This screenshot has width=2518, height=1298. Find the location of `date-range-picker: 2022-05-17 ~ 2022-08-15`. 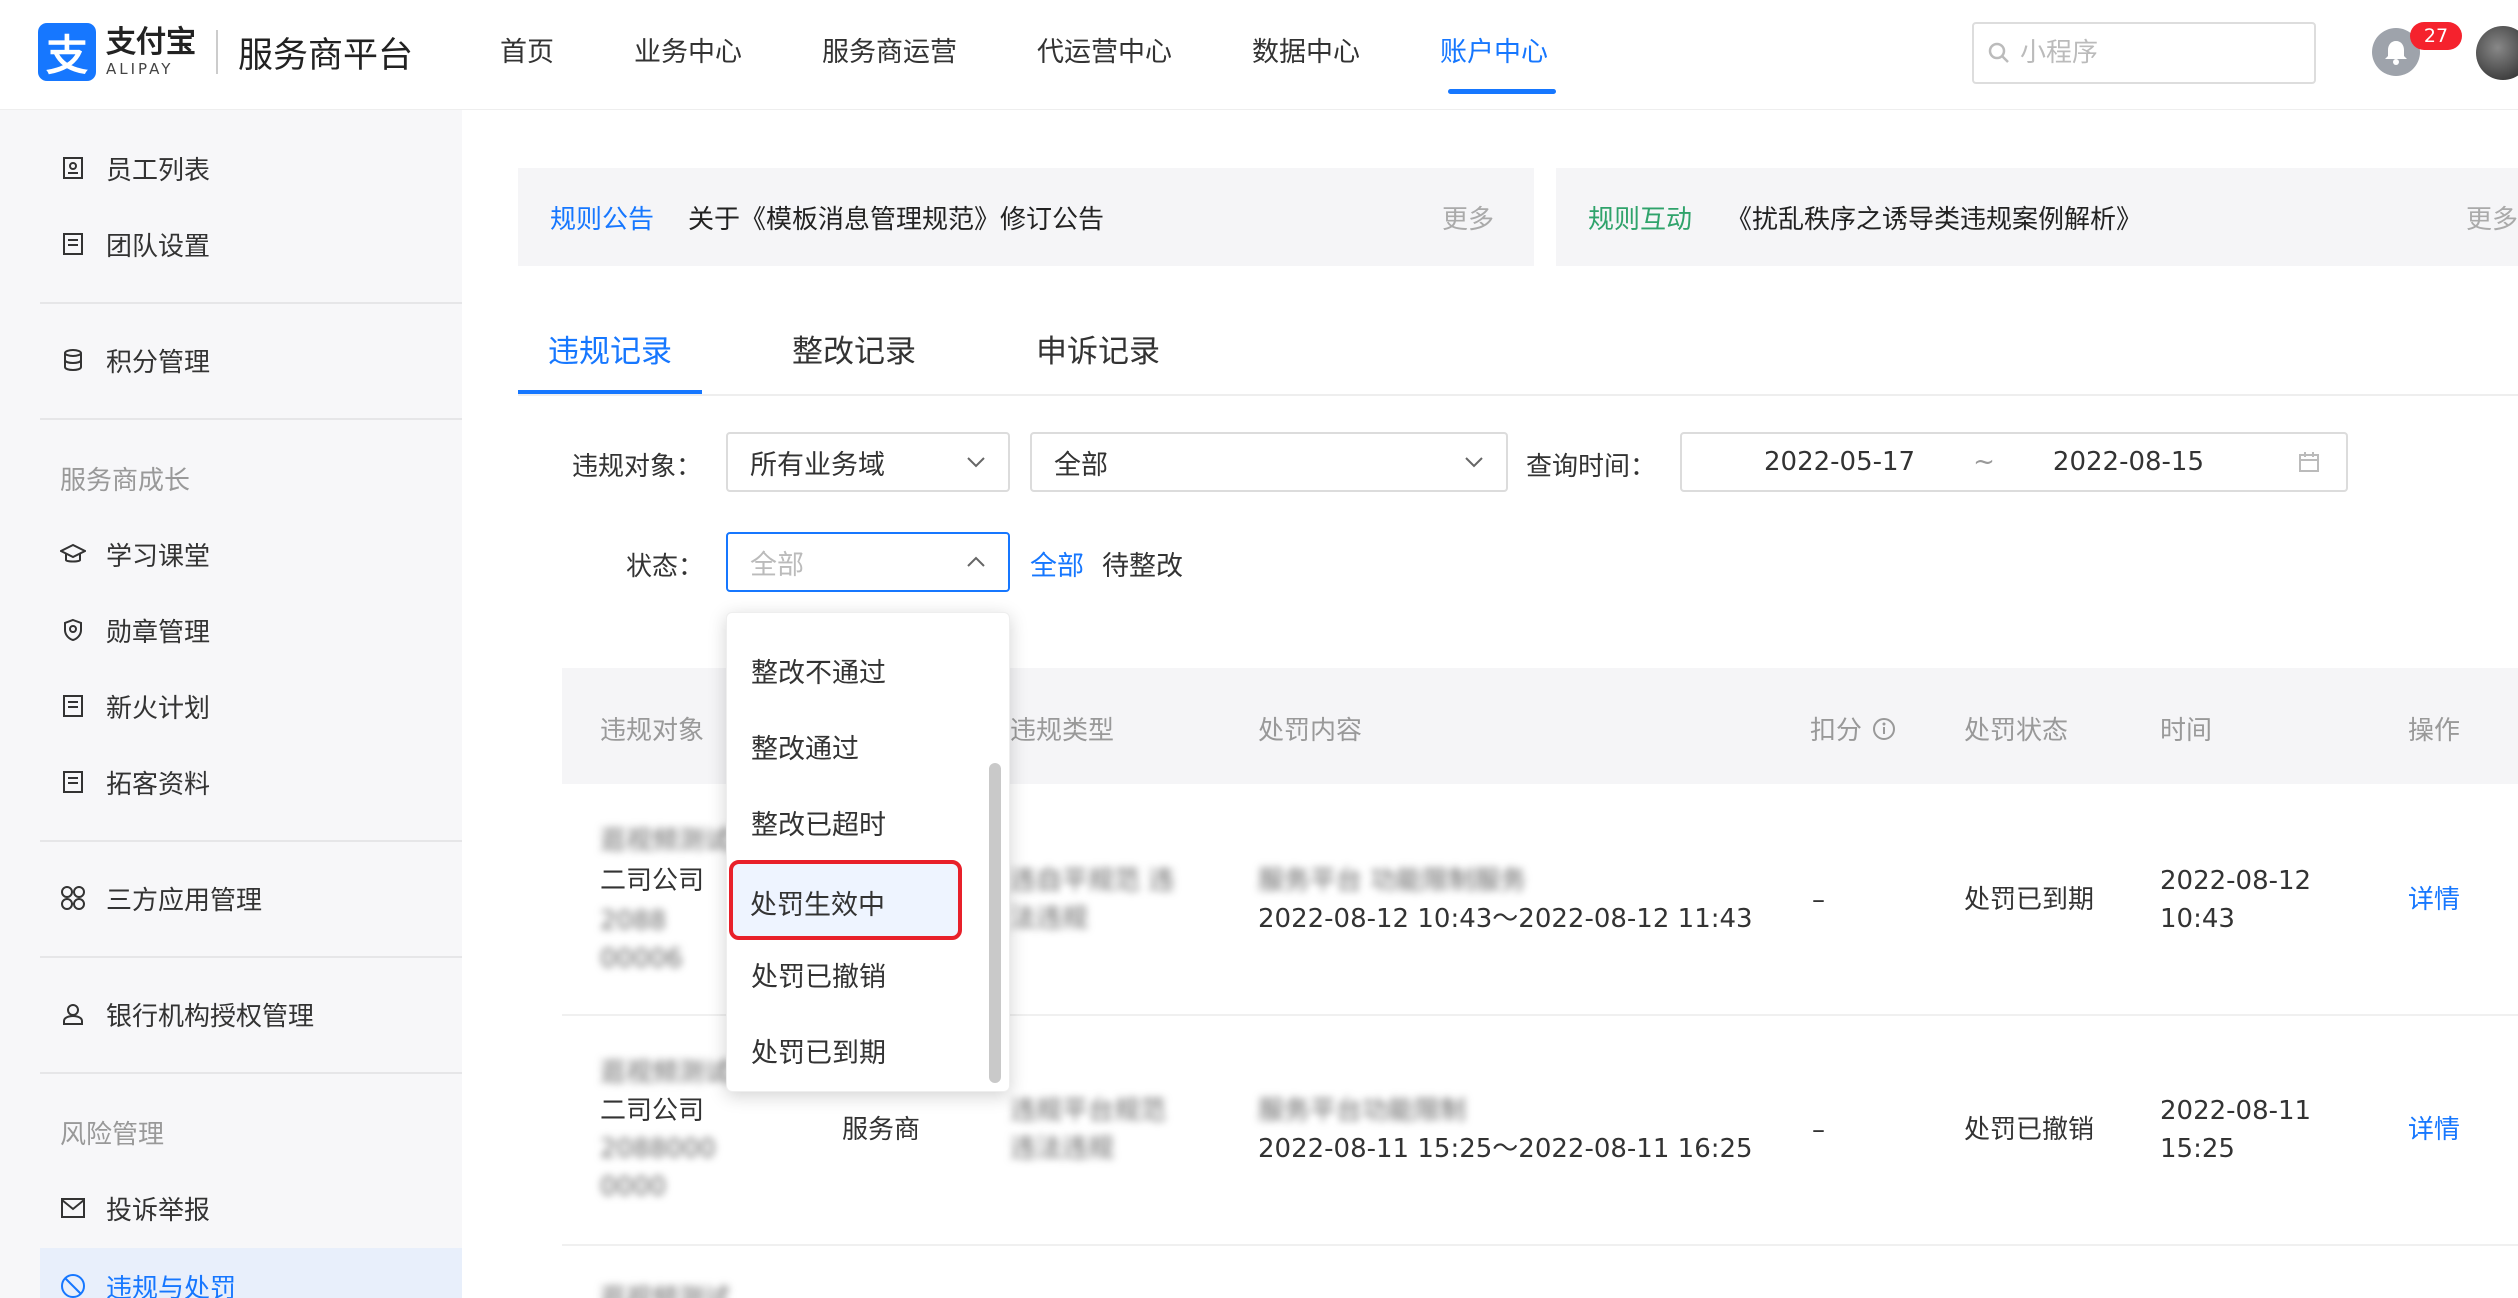

date-range-picker: 2022-05-17 ~ 2022-08-15 is located at coordinates (2014, 462).